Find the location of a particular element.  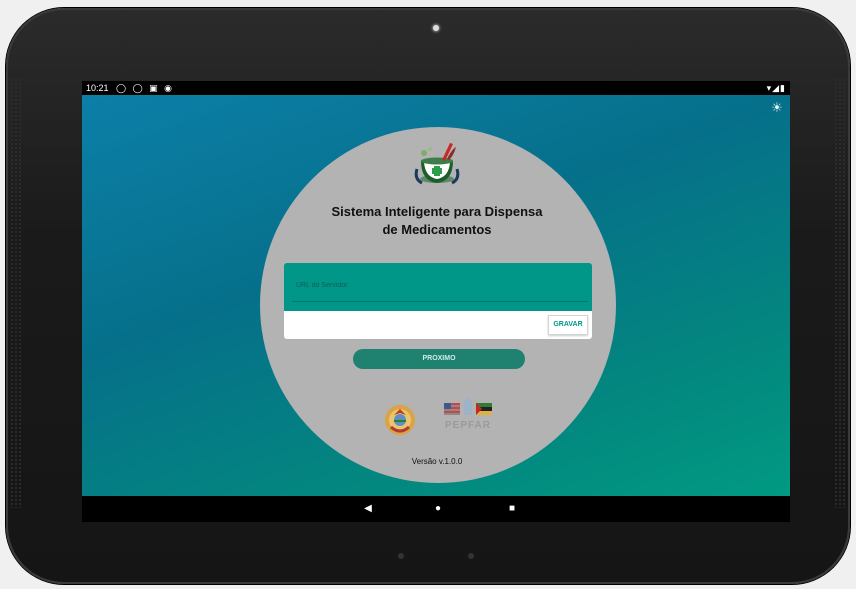

android-nav-bar: ◀ ● ■ is located at coordinates (436, 509).